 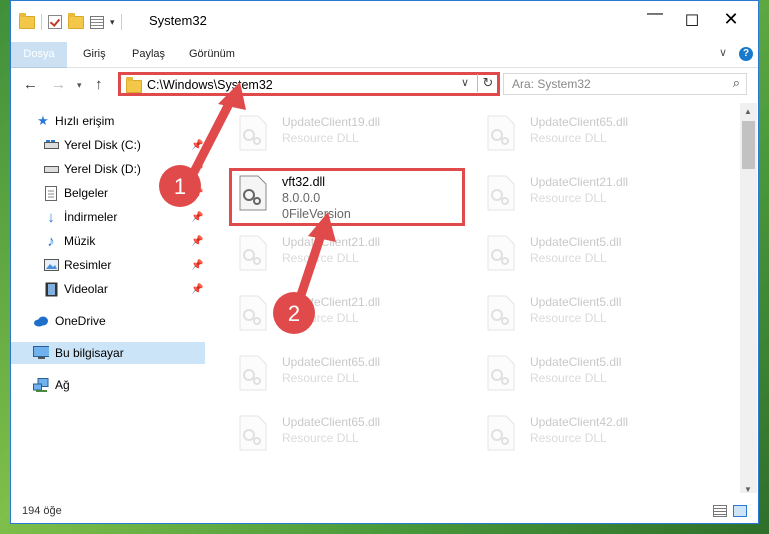 What do you see at coordinates (51, 169) in the screenshot?
I see `drive-icon` at bounding box center [51, 169].